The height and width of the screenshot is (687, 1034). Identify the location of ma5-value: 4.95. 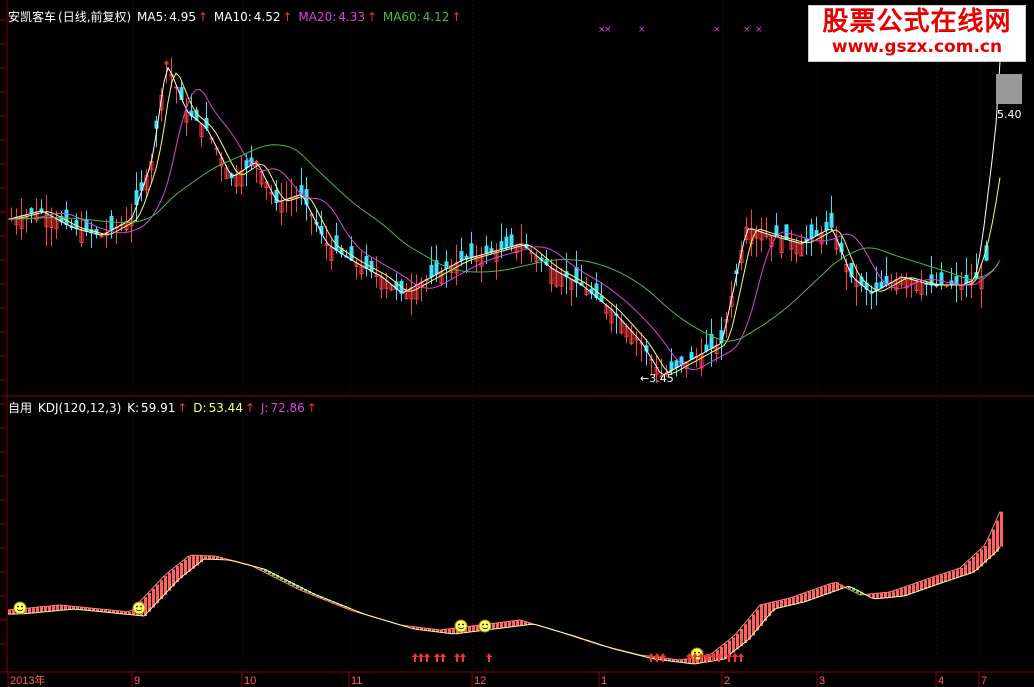
(182, 17).